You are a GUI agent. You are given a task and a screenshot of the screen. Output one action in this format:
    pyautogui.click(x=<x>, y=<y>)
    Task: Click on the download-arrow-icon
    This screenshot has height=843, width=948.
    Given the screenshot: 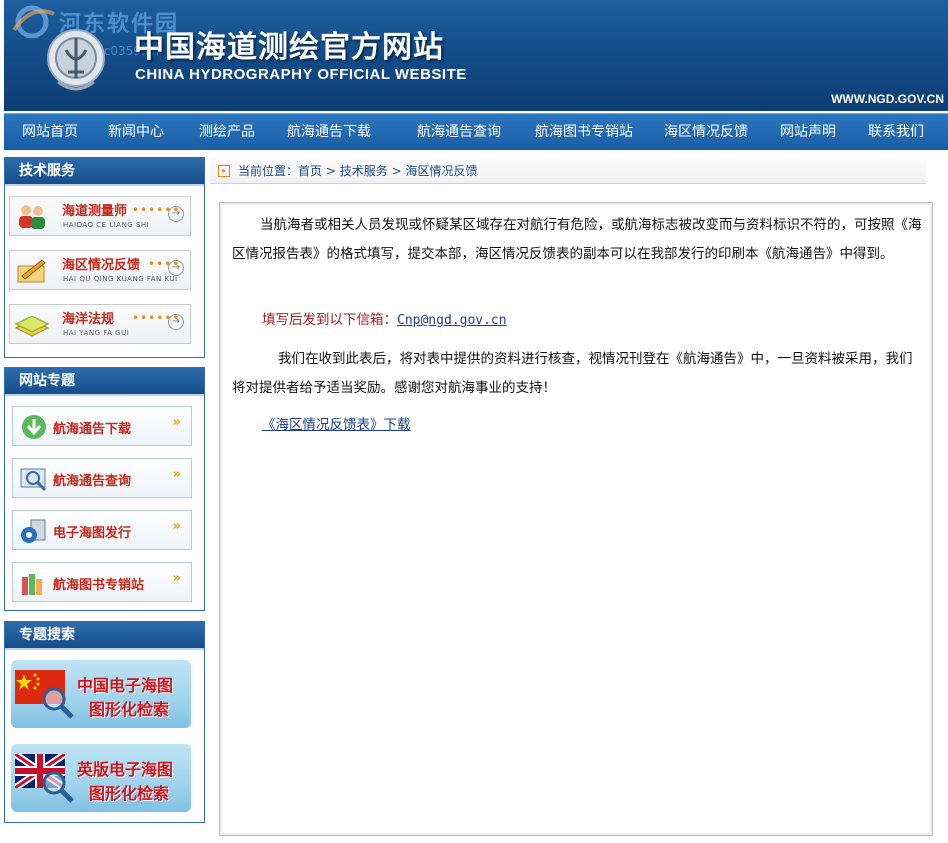 What is the action you would take?
    pyautogui.click(x=34, y=427)
    